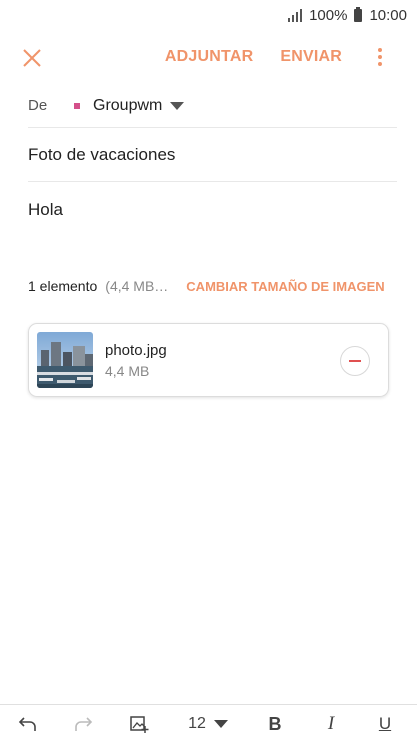 This screenshot has width=417, height=742. I want to click on attach-button: ADJUNTAR, so click(209, 57).